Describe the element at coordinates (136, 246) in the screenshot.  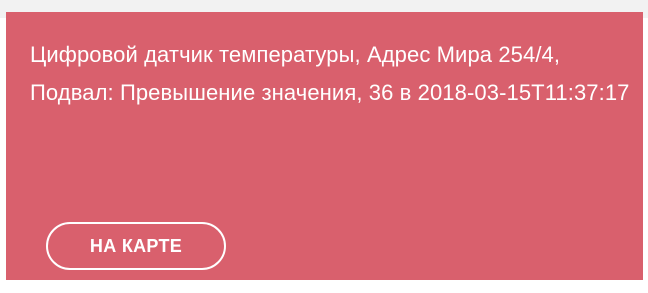
I see `show-on-map-button: НА КАРТЕ` at that location.